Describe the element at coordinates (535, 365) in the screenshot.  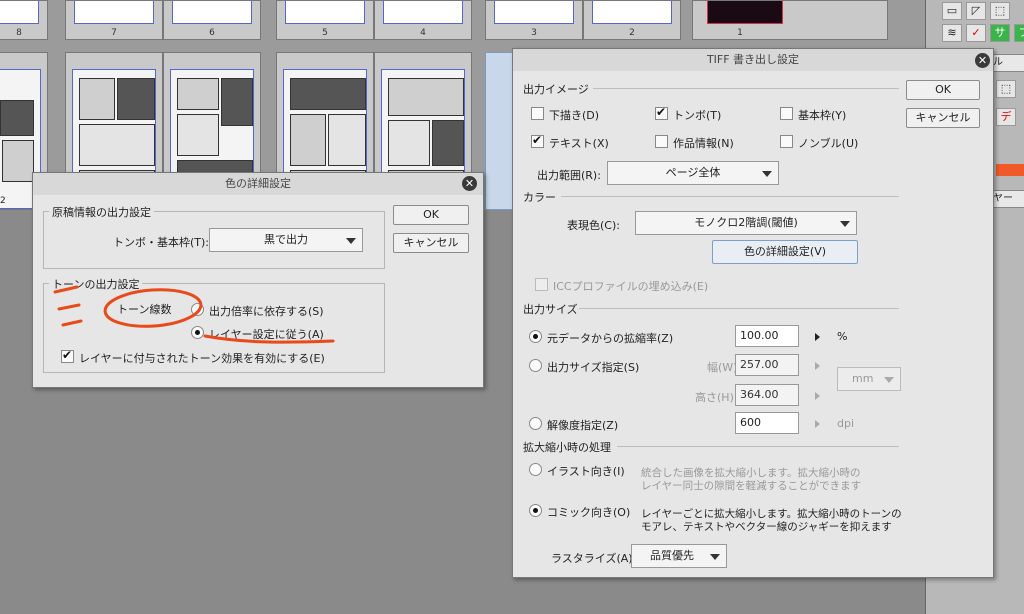
I see `size-radio` at that location.